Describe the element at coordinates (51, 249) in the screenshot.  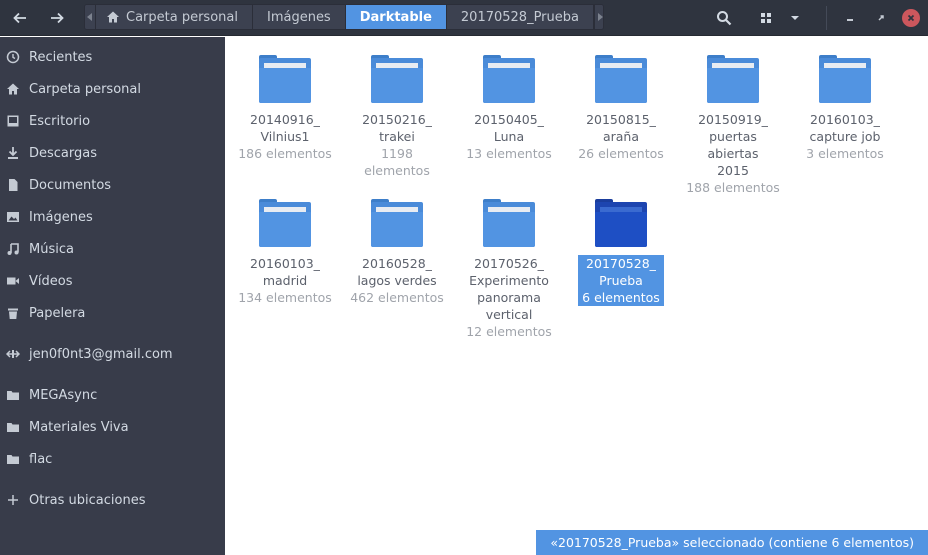
I see `sidebar-item-label: Música` at that location.